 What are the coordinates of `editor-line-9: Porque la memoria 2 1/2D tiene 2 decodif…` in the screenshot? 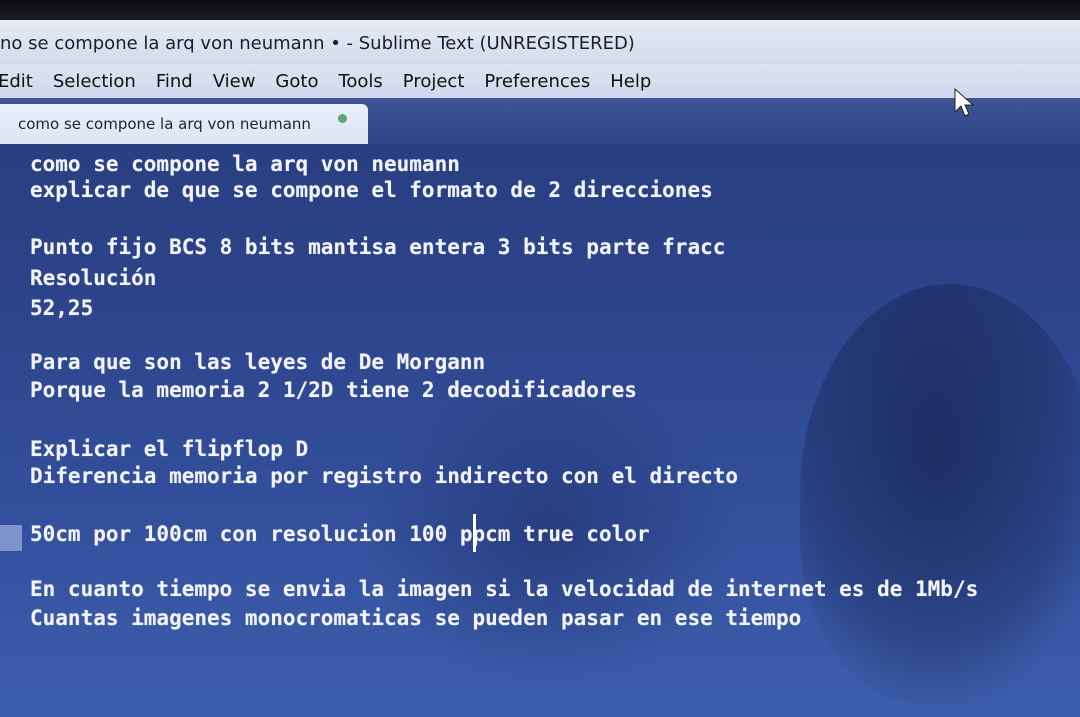 It's located at (333, 390).